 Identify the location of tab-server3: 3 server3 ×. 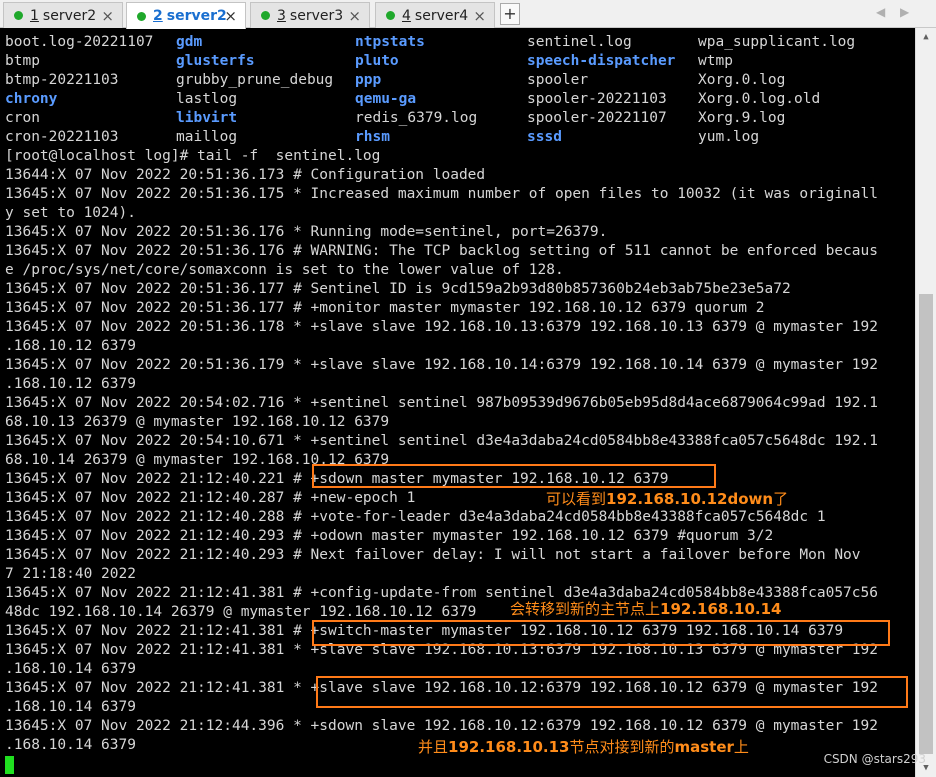
(310, 15).